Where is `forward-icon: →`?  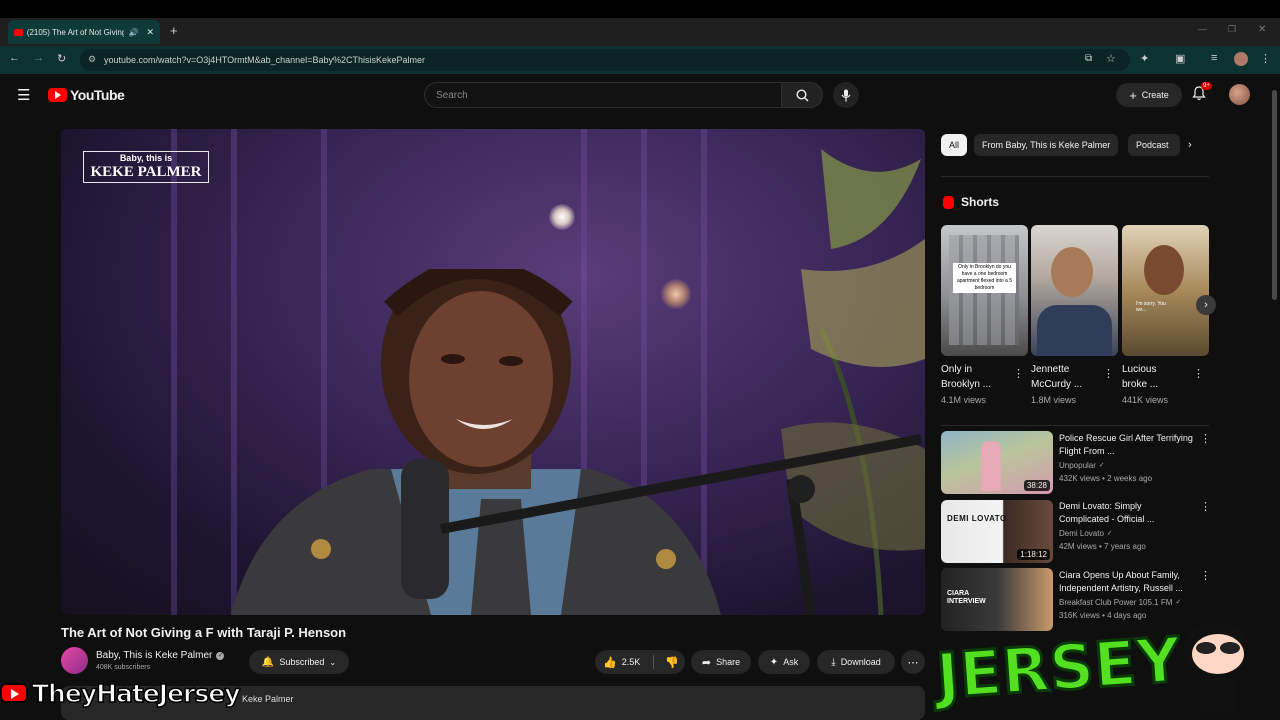
forward-icon: → is located at coordinates (38, 58).